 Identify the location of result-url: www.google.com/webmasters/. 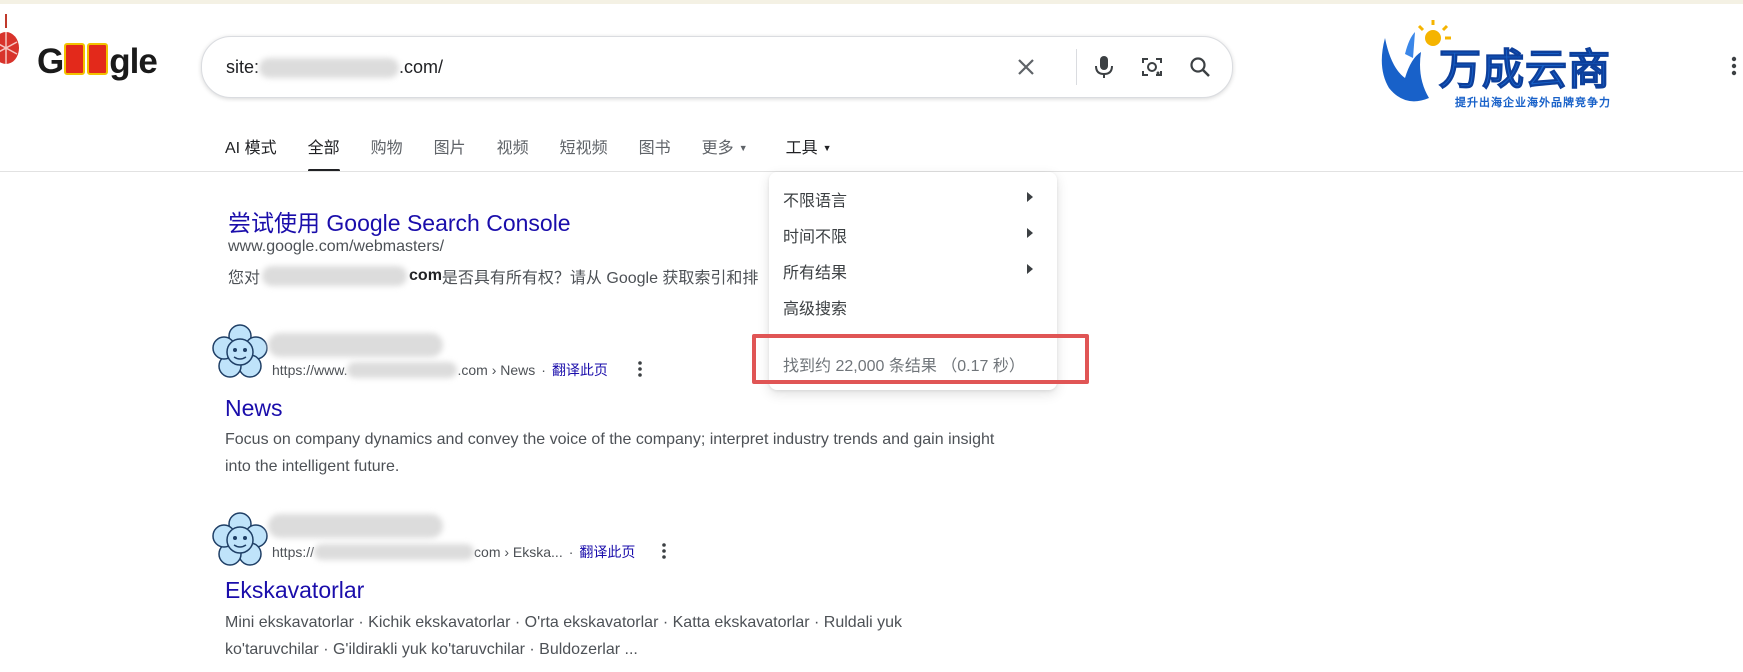
(336, 246).